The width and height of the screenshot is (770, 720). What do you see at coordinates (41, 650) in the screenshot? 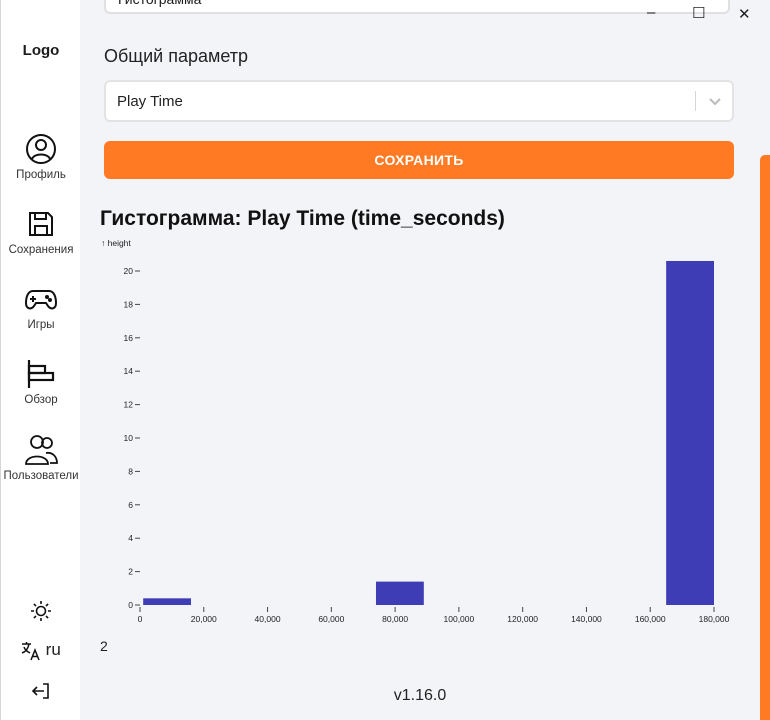
I see `language-switch: ru` at bounding box center [41, 650].